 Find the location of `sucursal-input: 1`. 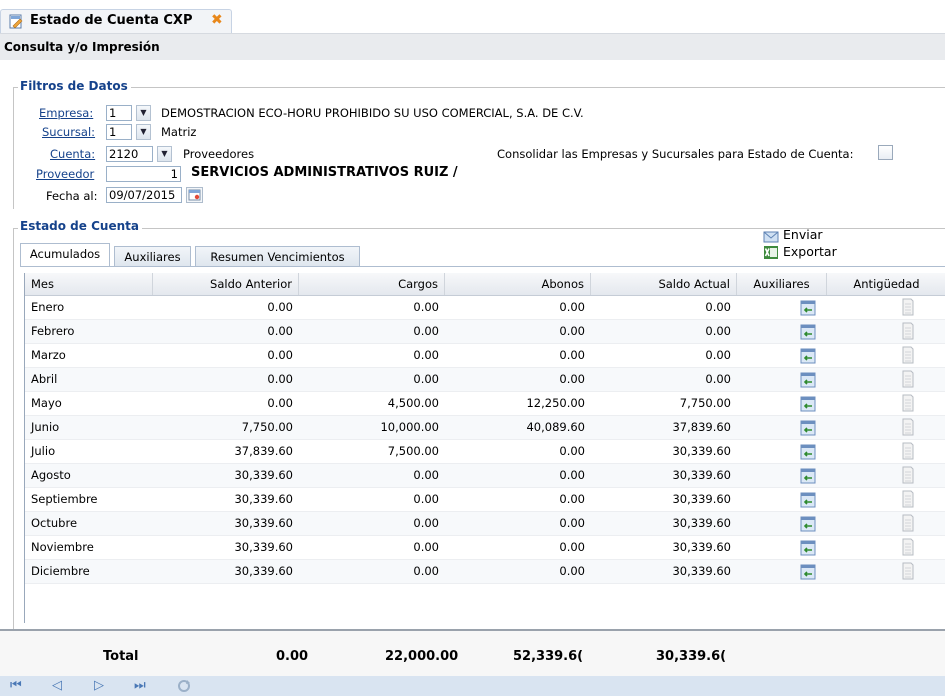

sucursal-input: 1 is located at coordinates (119, 132).